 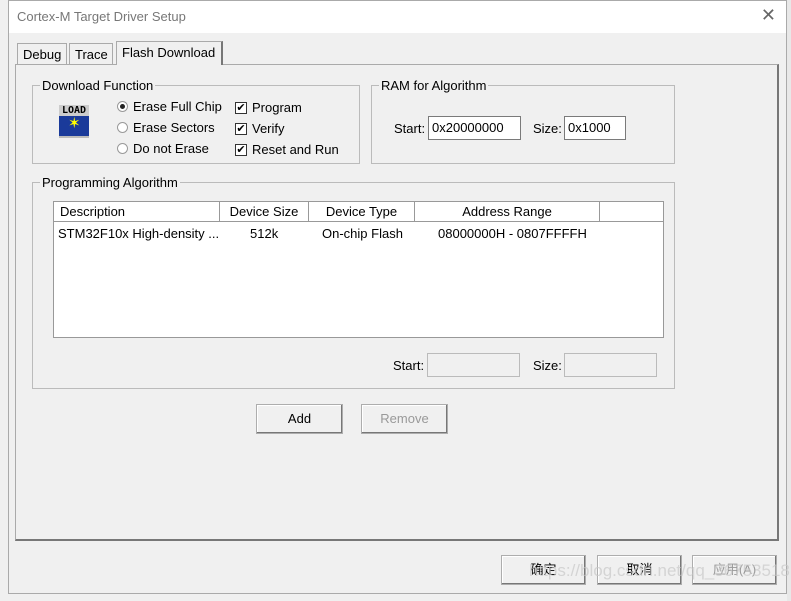 What do you see at coordinates (473, 365) in the screenshot?
I see `algo-start-input` at bounding box center [473, 365].